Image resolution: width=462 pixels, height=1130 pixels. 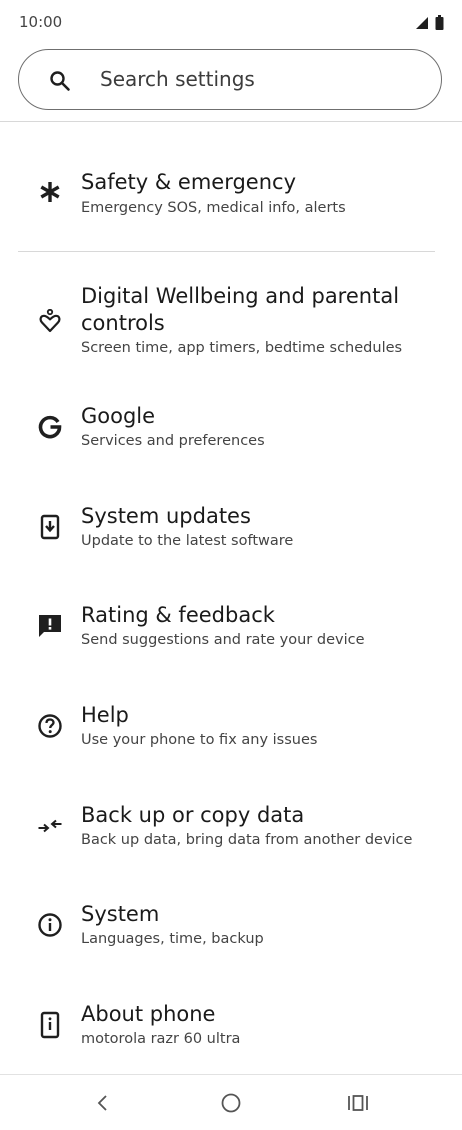 I want to click on backup-arrows-icon, so click(x=50, y=826).